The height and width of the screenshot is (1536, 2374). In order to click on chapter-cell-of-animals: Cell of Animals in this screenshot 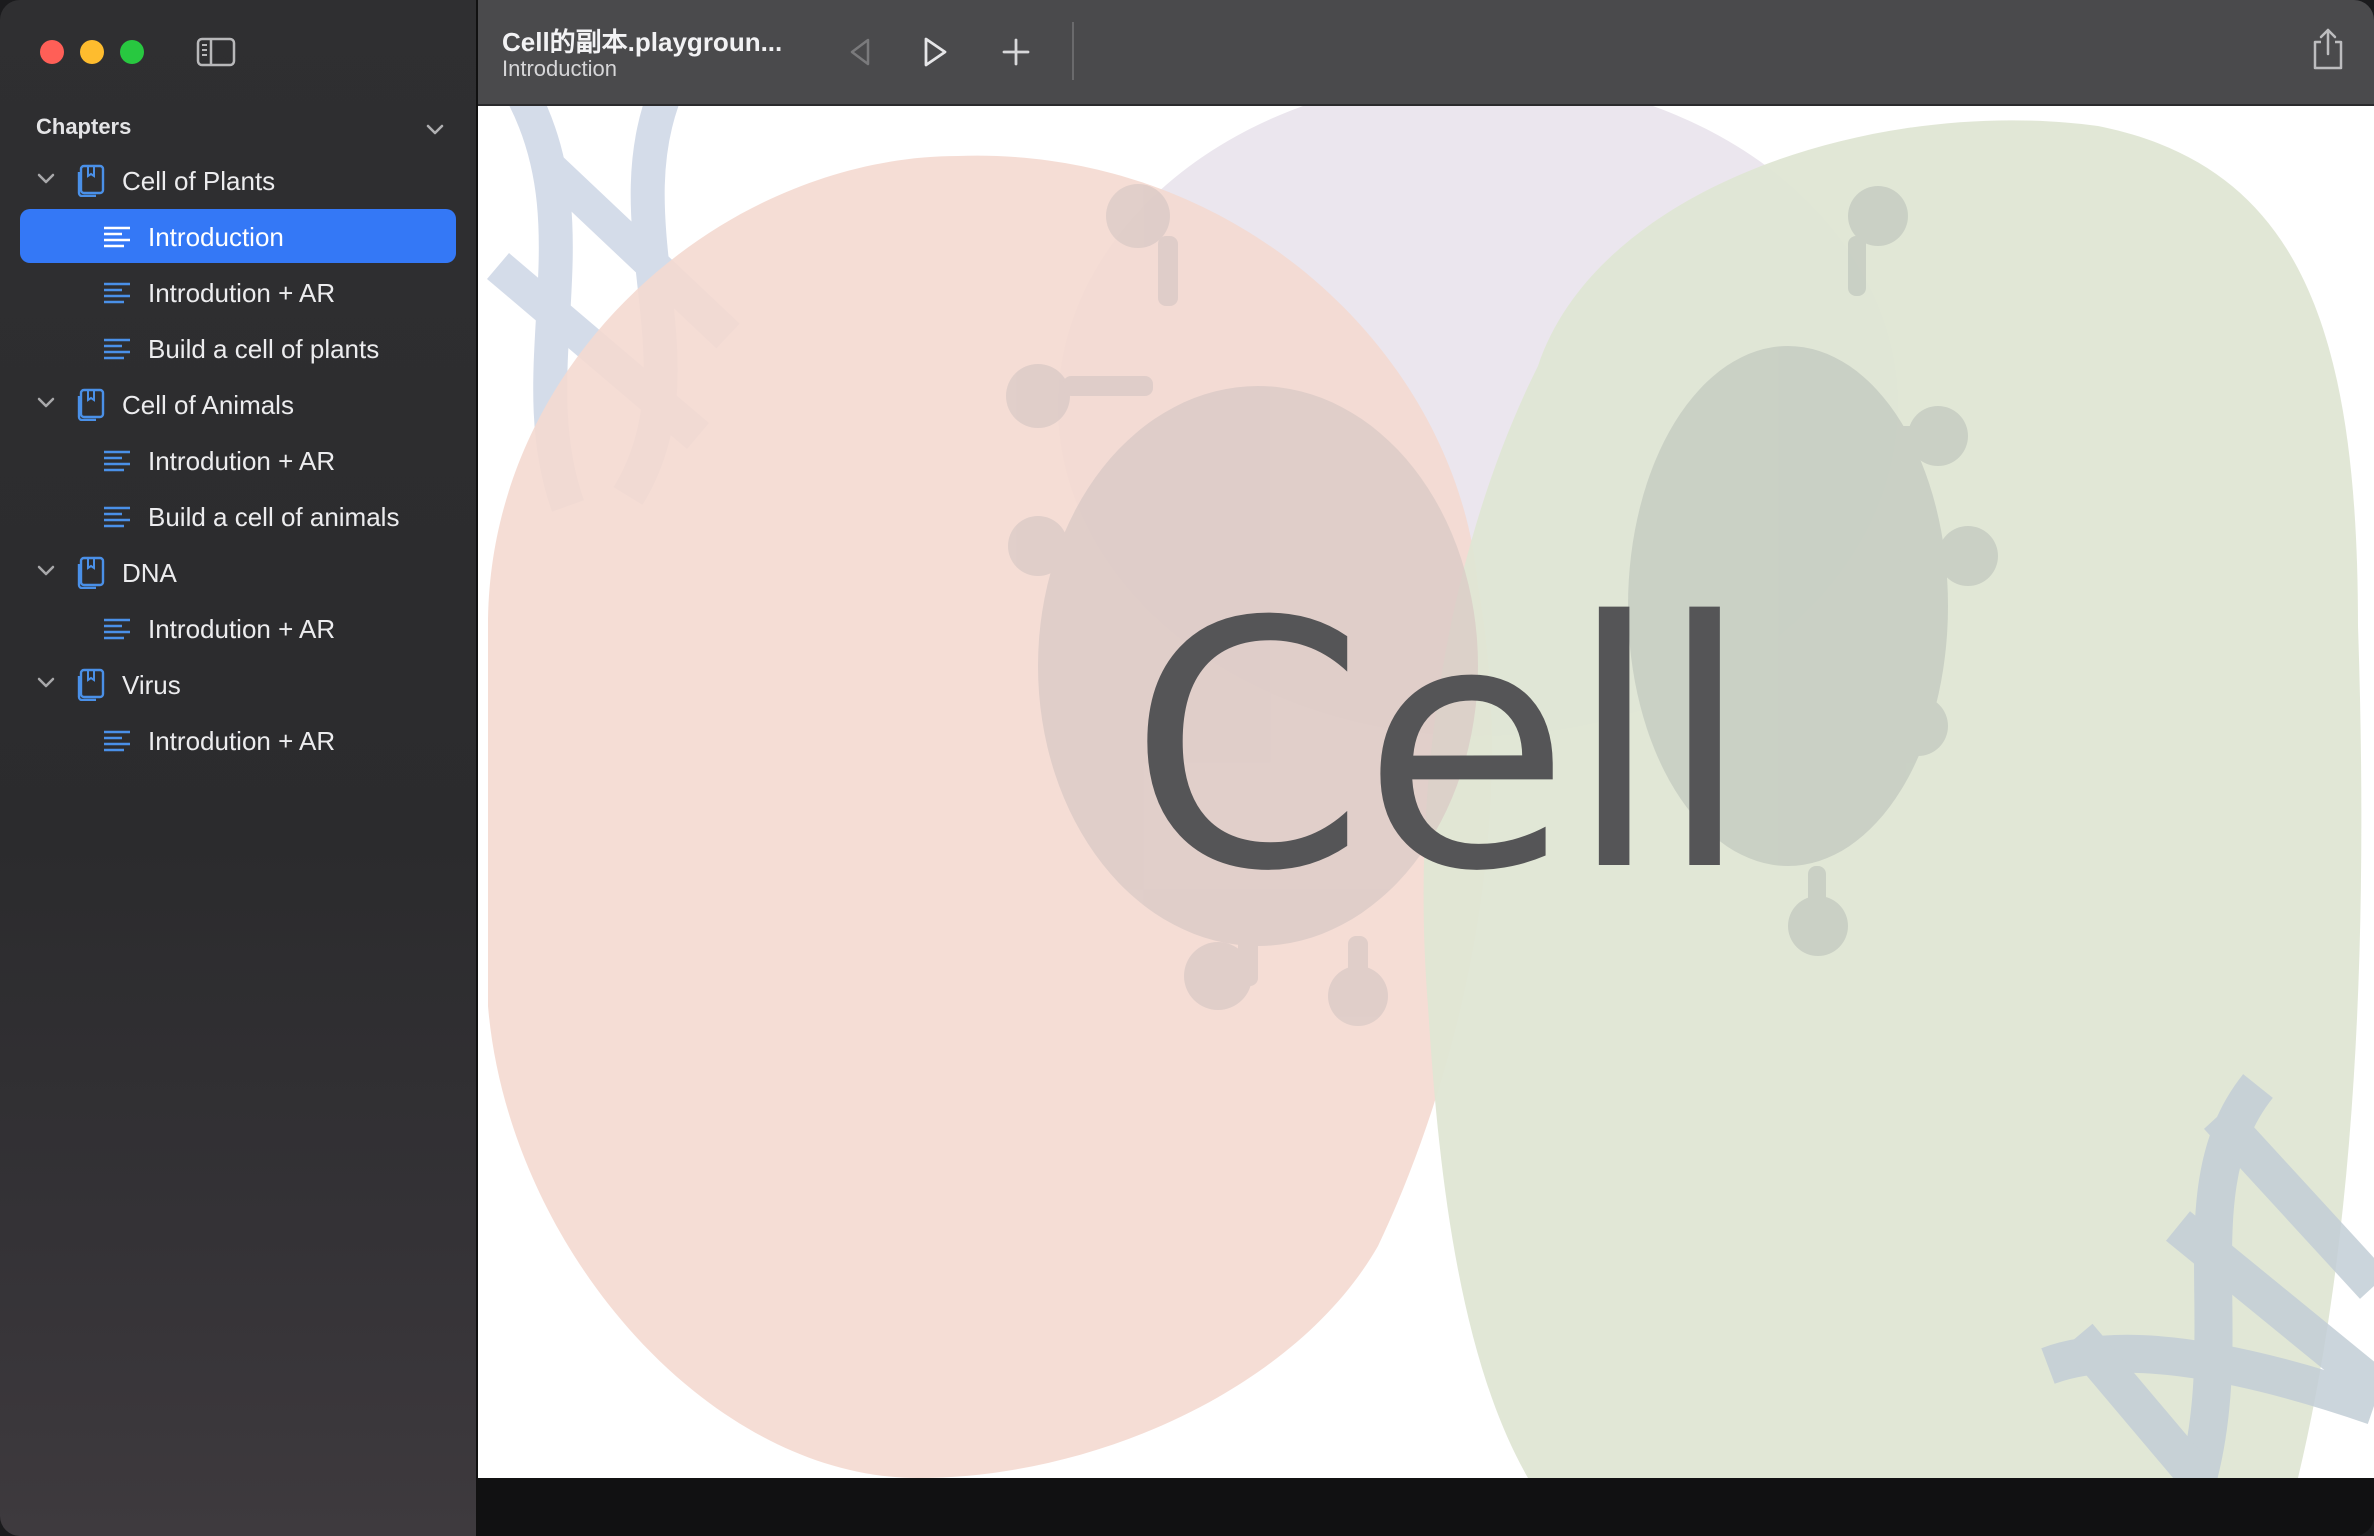, I will do `click(238, 404)`.